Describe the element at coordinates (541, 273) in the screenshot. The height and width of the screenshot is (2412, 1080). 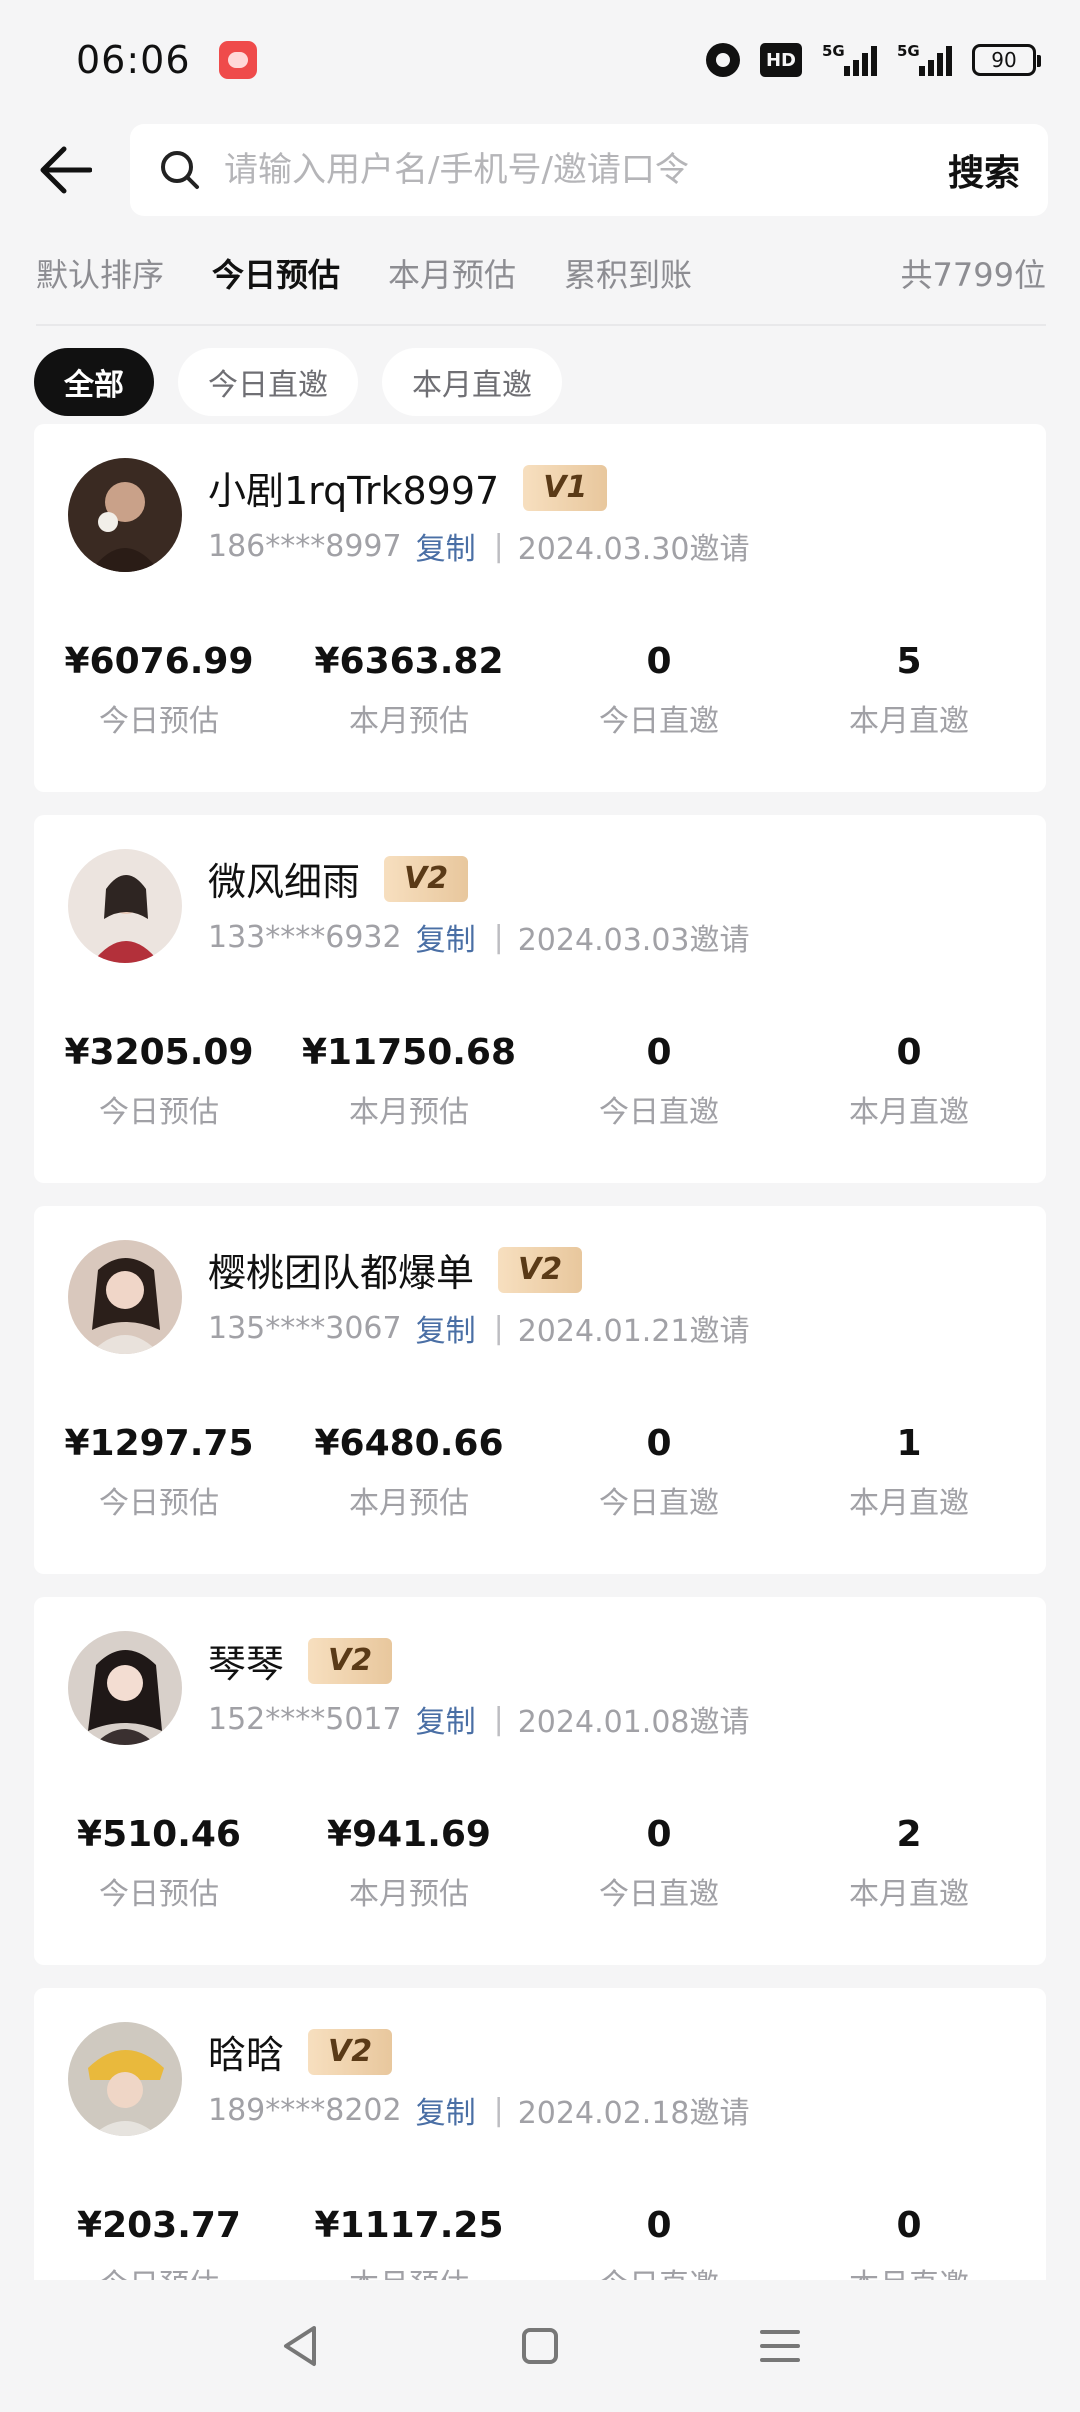
I see `sort-tabs: 默认排序 今日预估 本月预估 累积到账 共7799位` at that location.